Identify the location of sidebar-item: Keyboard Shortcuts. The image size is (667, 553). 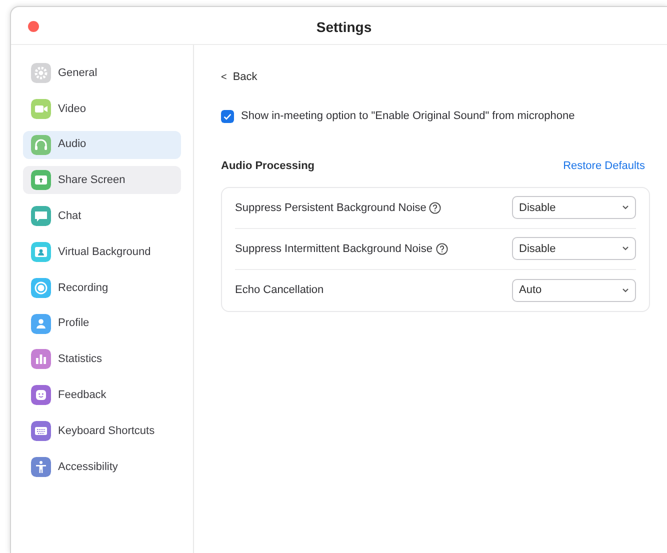
(102, 430).